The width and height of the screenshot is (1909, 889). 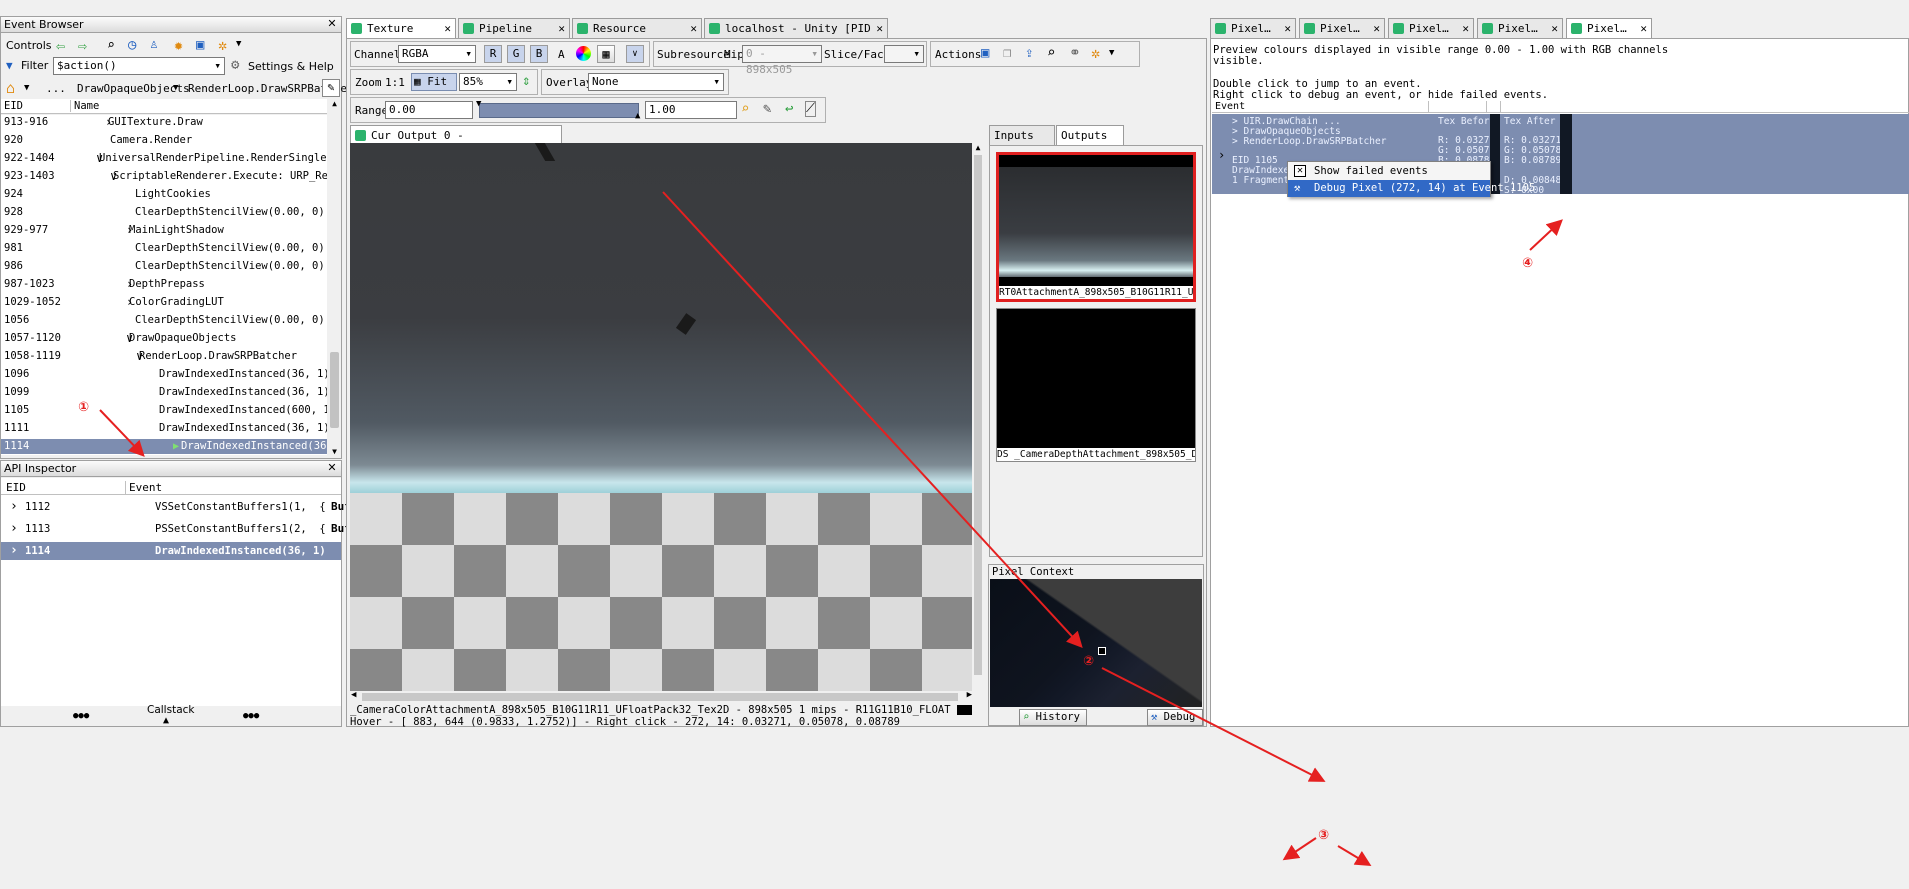 I want to click on flip-vertical-icon: ⇕, so click(x=526, y=81).